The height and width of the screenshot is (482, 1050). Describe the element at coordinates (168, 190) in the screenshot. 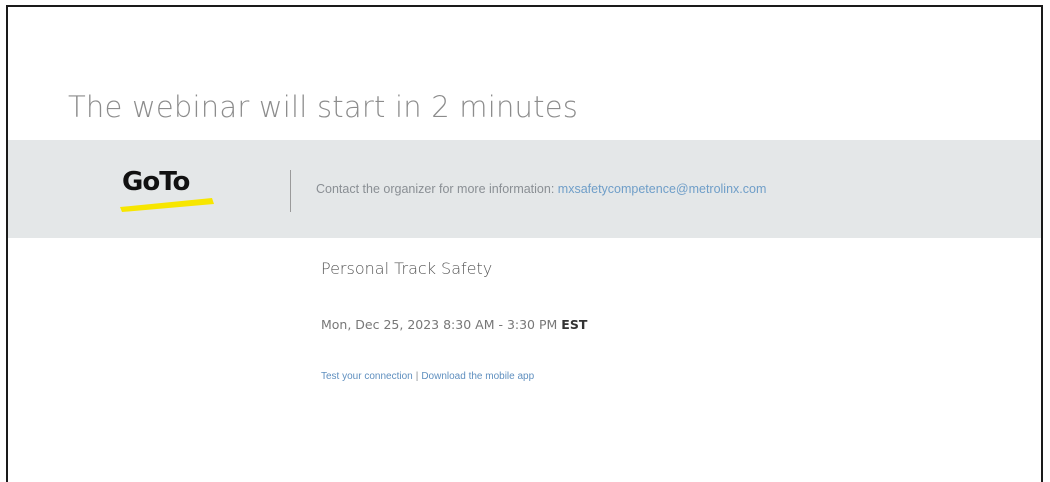

I see `goto-logo: GoTo` at that location.